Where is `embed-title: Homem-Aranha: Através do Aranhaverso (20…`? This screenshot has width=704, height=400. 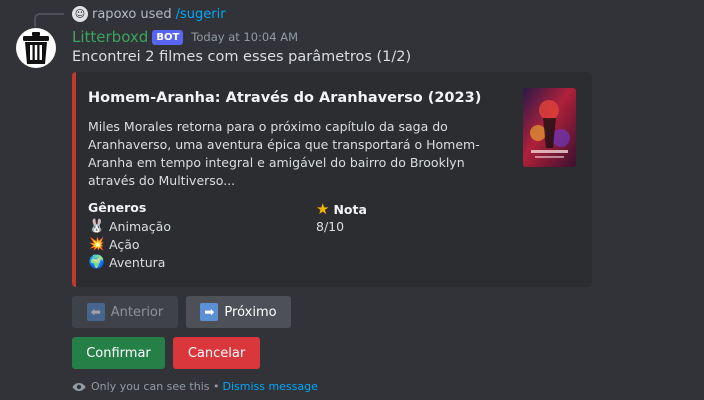
embed-title: Homem-Aranha: Através do Aranhaverso (20… is located at coordinates (285, 98).